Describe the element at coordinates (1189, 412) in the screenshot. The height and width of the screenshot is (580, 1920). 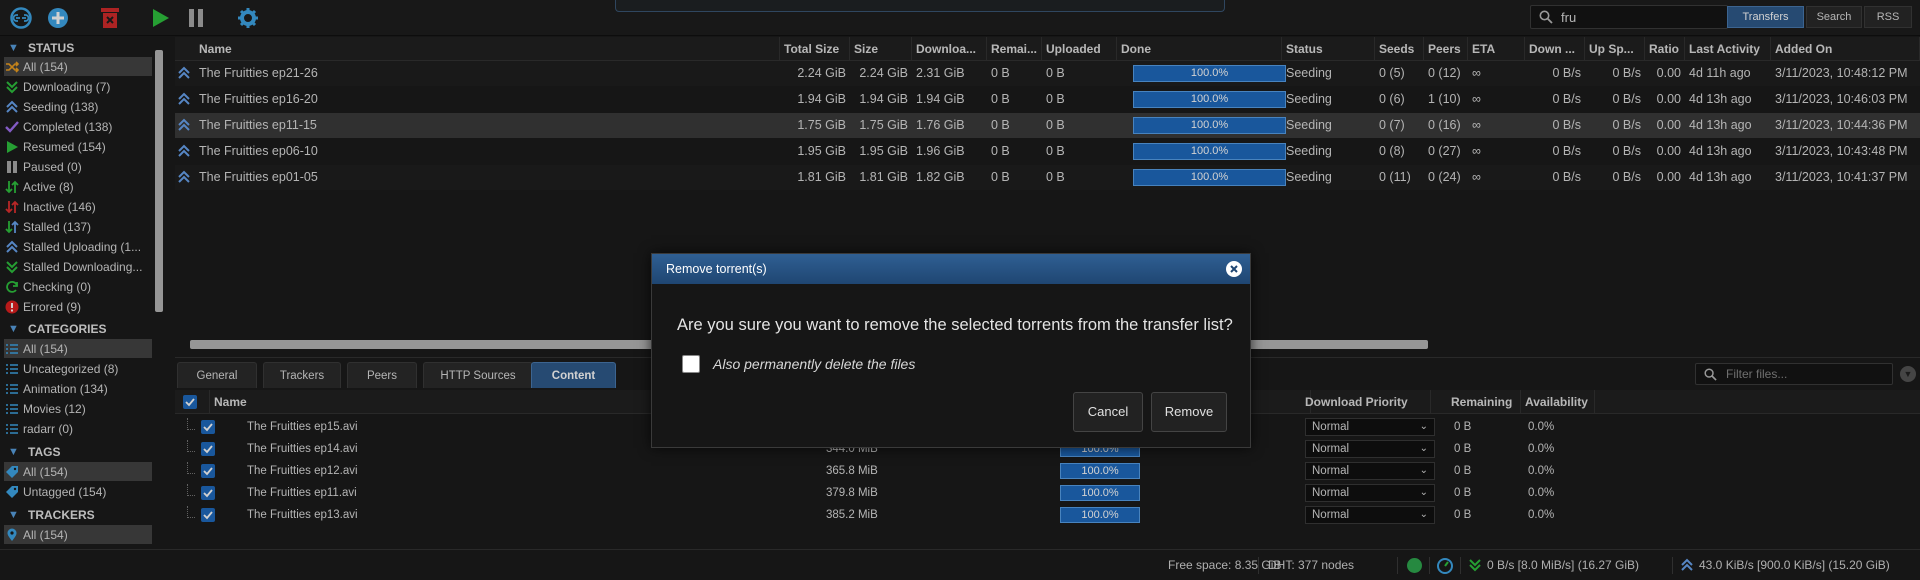
I see `remove-button: Remove` at that location.